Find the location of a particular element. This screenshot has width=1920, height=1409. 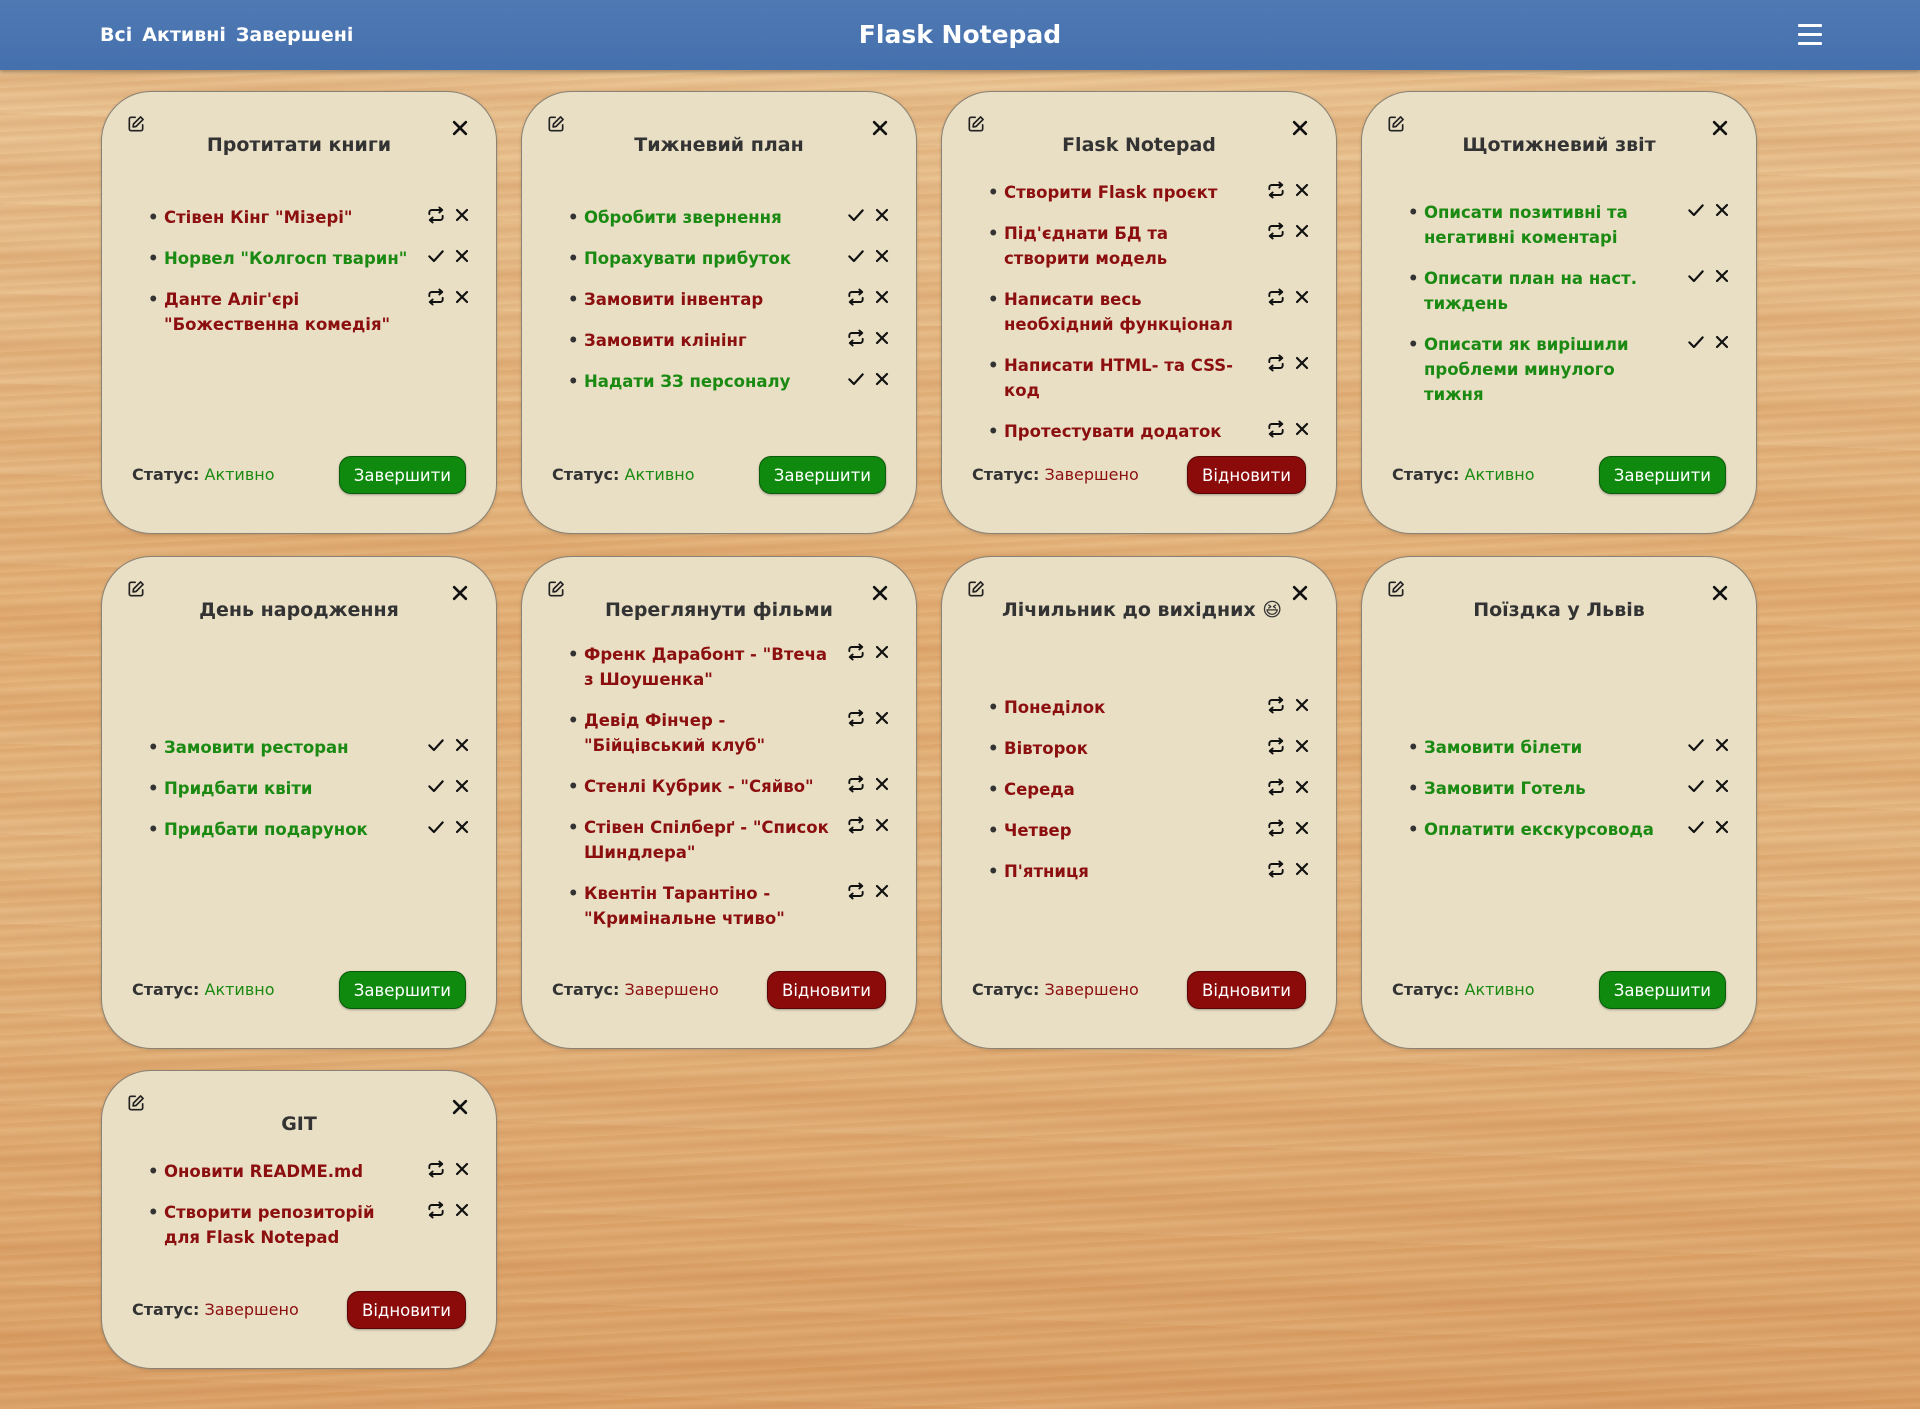

filter-completed-link: Завершені is located at coordinates (295, 35).